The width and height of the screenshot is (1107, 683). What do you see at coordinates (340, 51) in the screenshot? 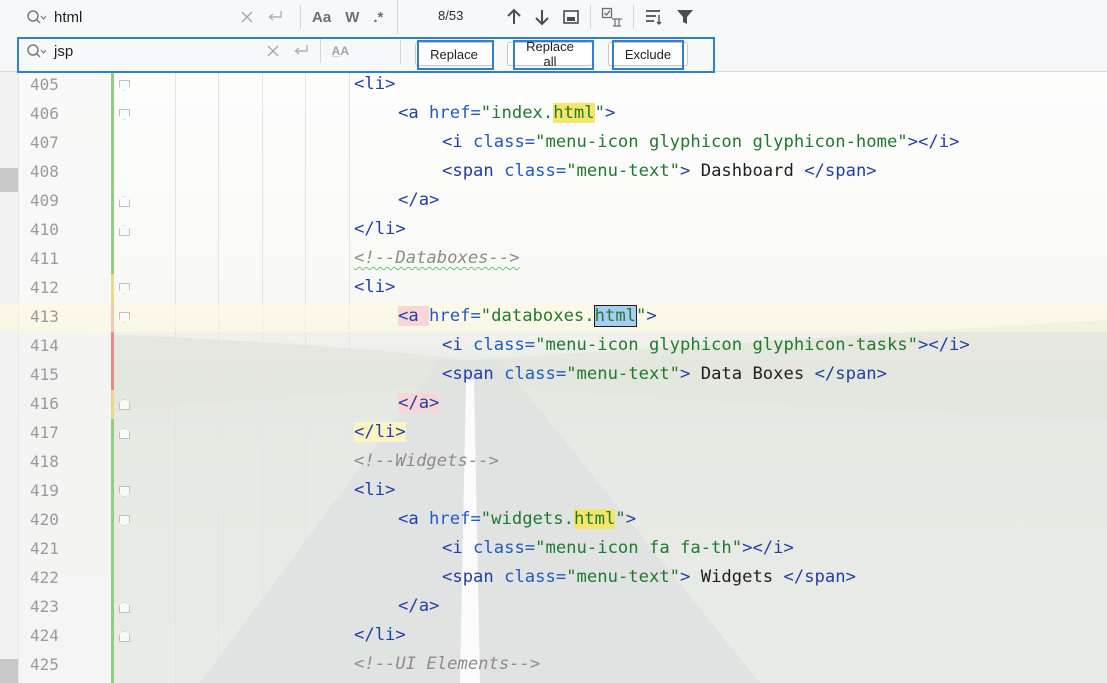
I see `preserve-case-toggle: A̲A` at bounding box center [340, 51].